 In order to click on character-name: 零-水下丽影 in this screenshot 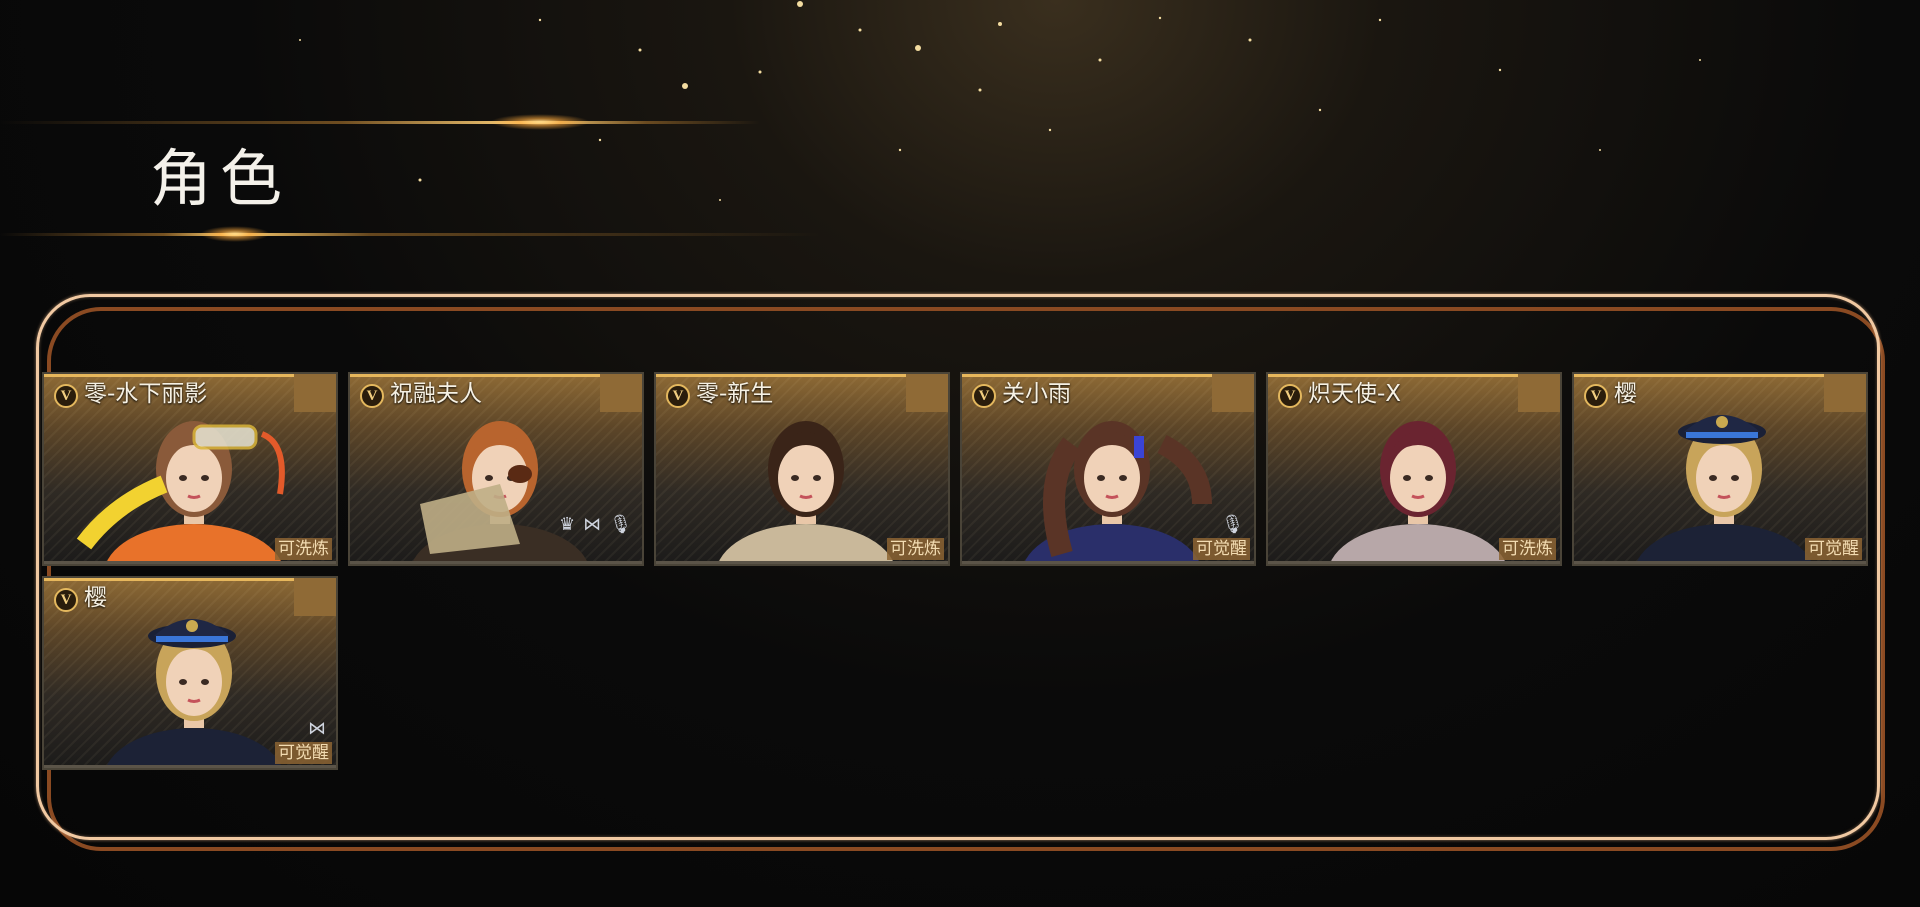, I will do `click(146, 394)`.